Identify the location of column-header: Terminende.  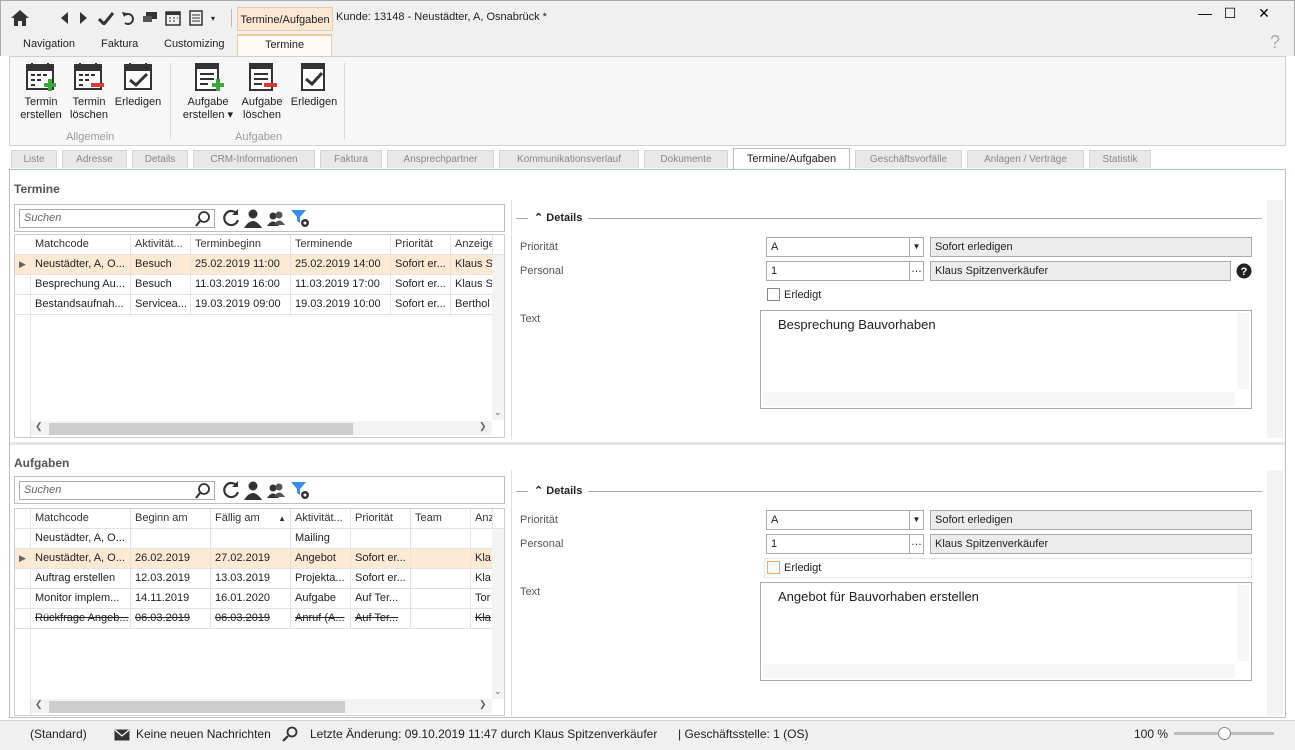
(341, 245).